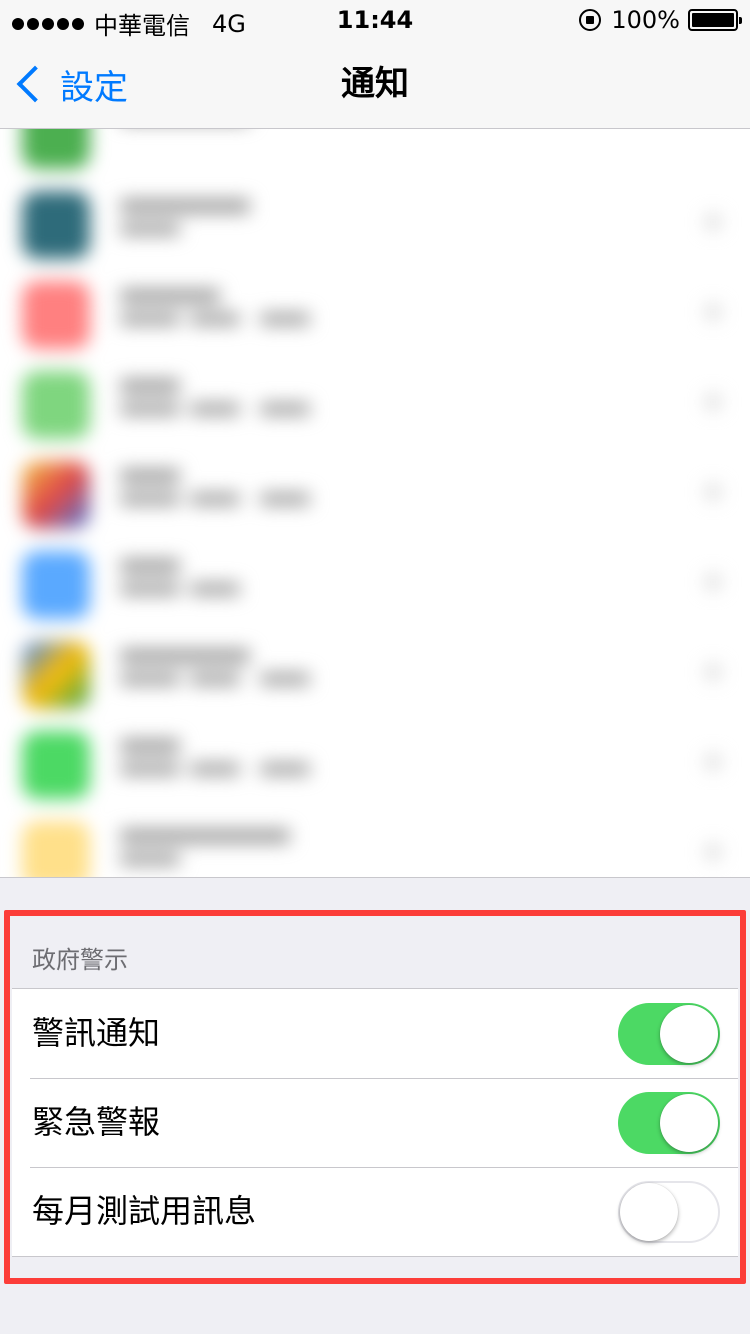  I want to click on monthly-test-toggle, so click(669, 1212).